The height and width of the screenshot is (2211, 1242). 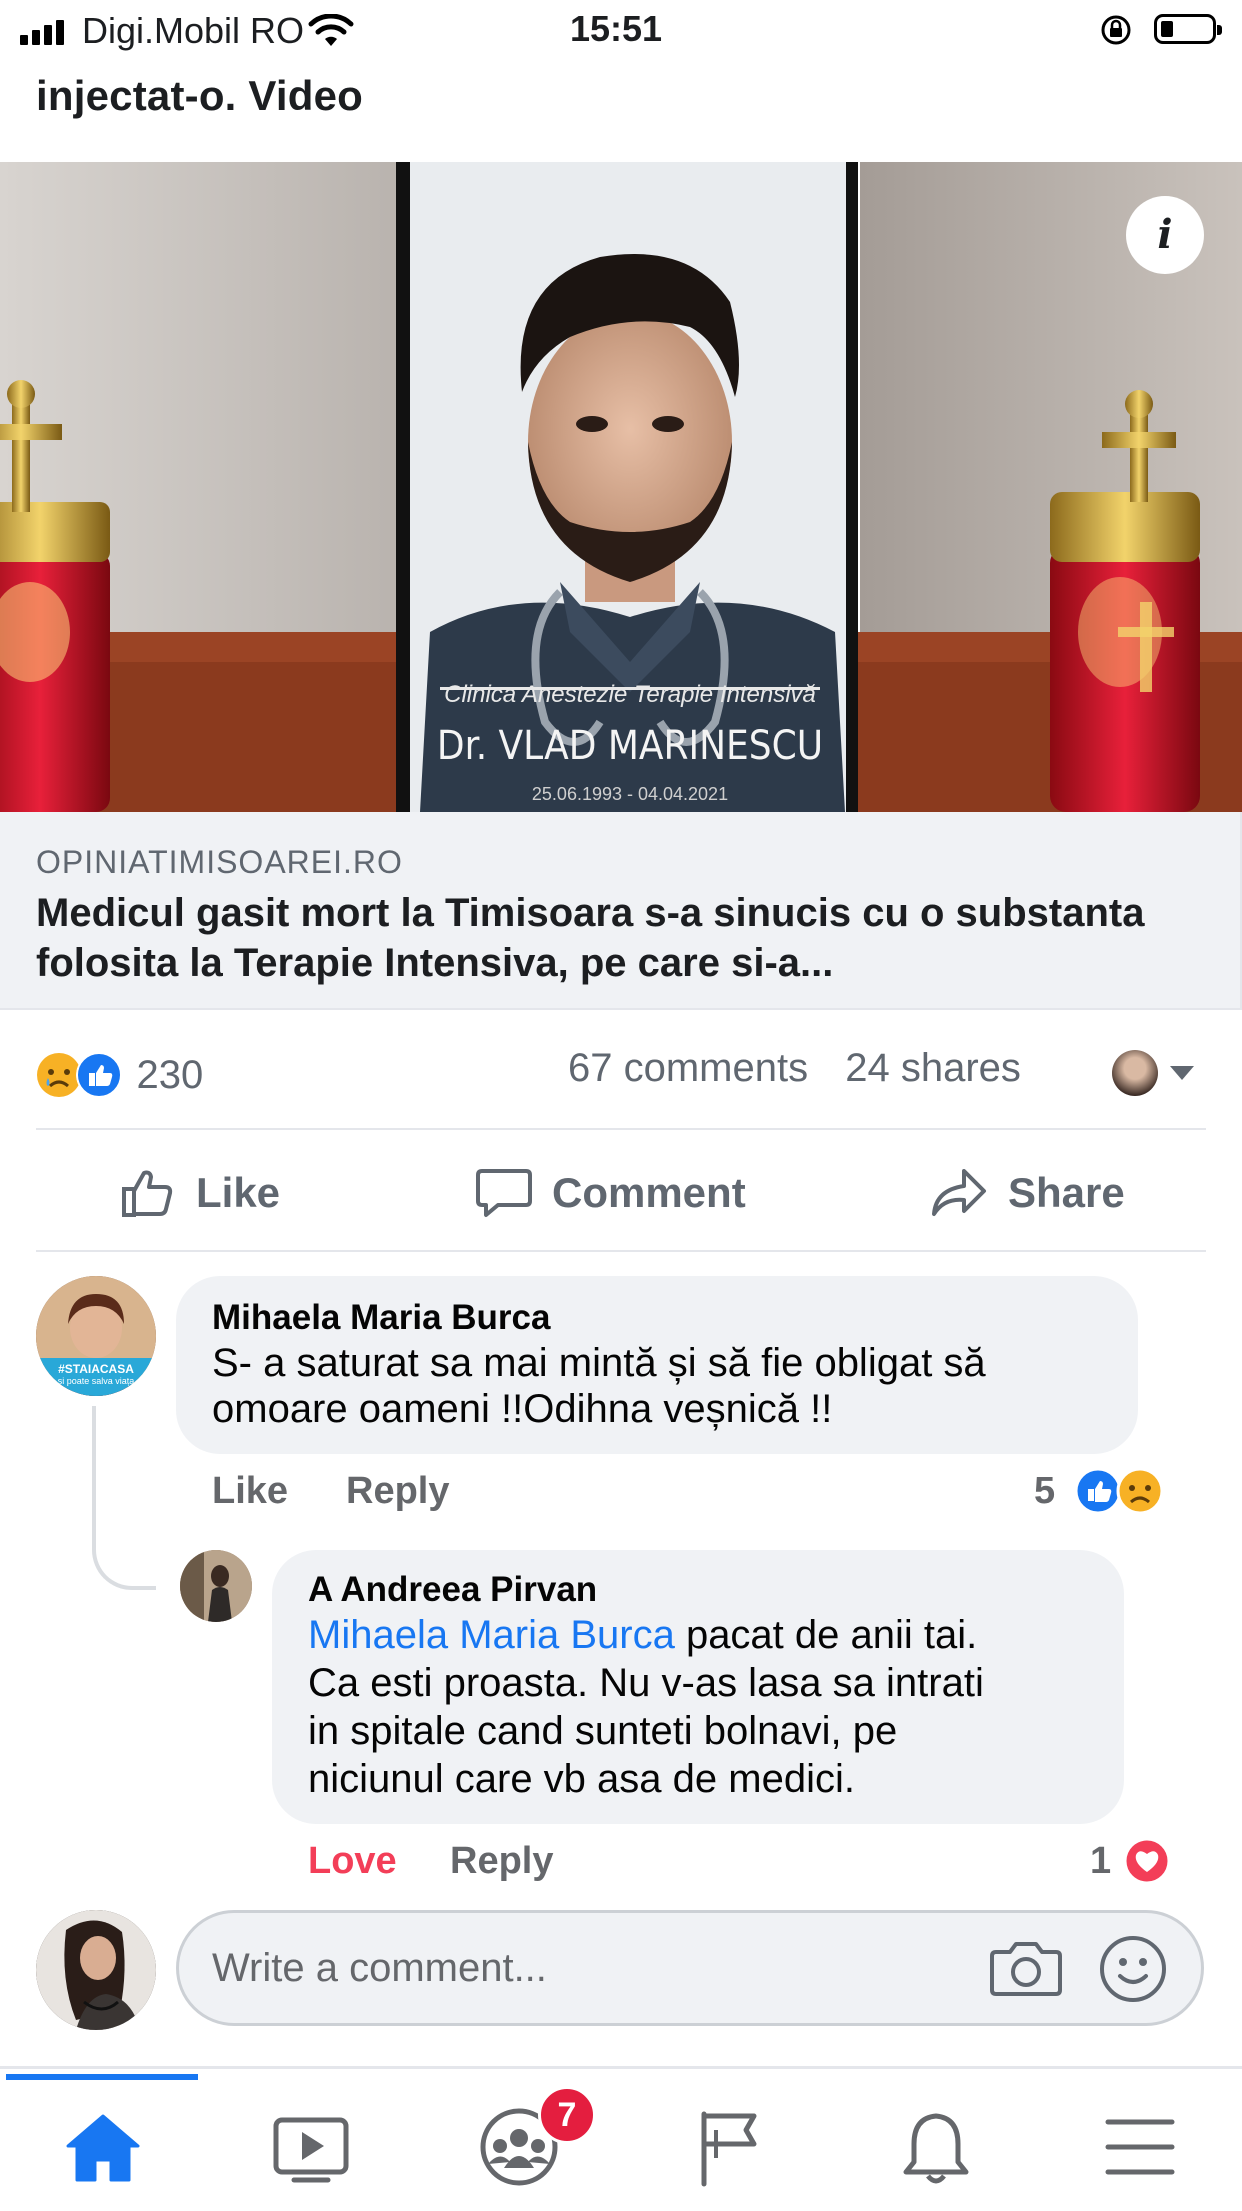 I want to click on status-bar: Digi.Mobil RO 15:51, so click(x=621, y=31).